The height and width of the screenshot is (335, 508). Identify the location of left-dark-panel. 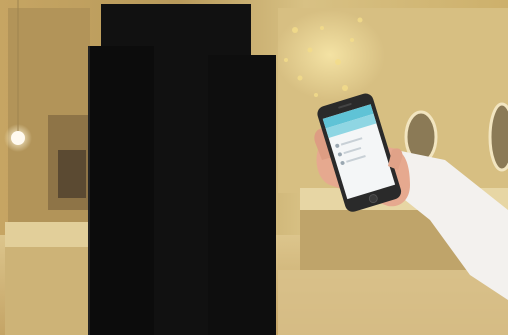
(72, 174).